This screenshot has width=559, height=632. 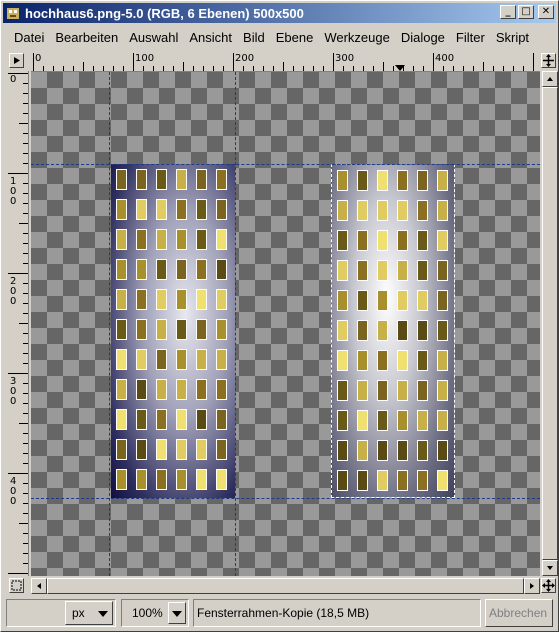 I want to click on menu-bearbeiten: Bearbeiten, so click(x=81, y=37).